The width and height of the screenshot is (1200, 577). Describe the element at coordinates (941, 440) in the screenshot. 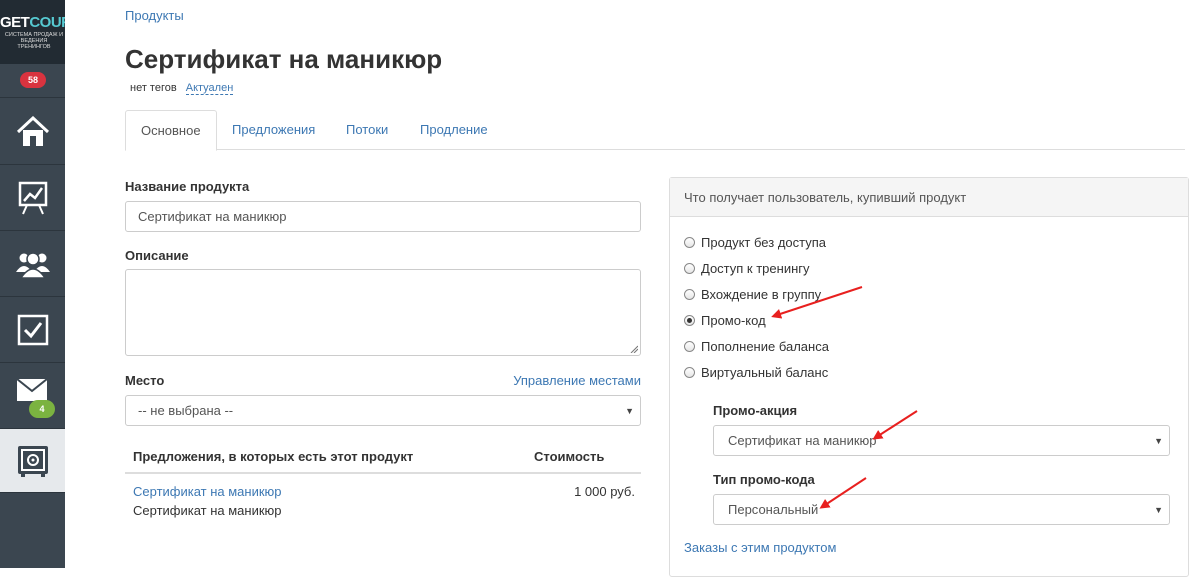

I see `promo-action-select: Сертификат на маникюр ▼` at that location.